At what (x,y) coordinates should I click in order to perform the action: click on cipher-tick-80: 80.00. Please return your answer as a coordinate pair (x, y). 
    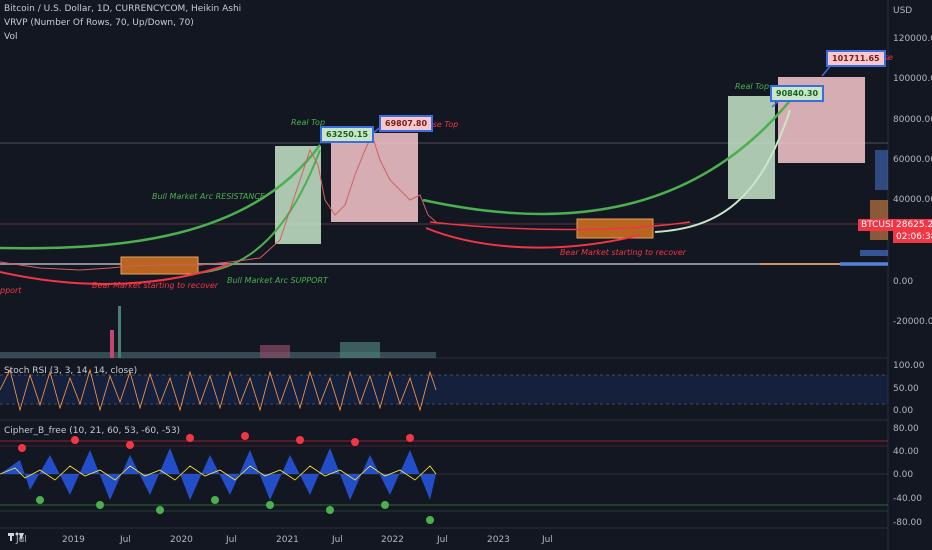
    Looking at the image, I should click on (906, 429).